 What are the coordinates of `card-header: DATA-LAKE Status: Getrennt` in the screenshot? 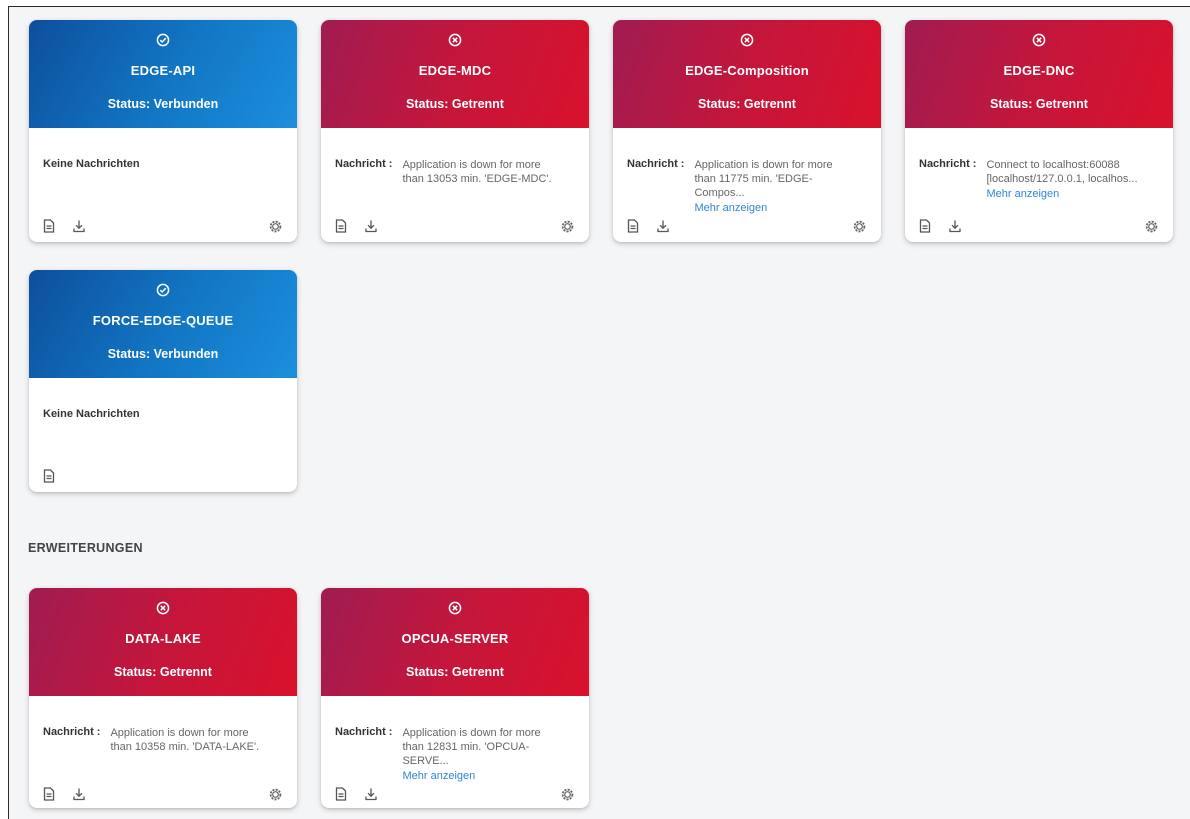 It's located at (163, 642).